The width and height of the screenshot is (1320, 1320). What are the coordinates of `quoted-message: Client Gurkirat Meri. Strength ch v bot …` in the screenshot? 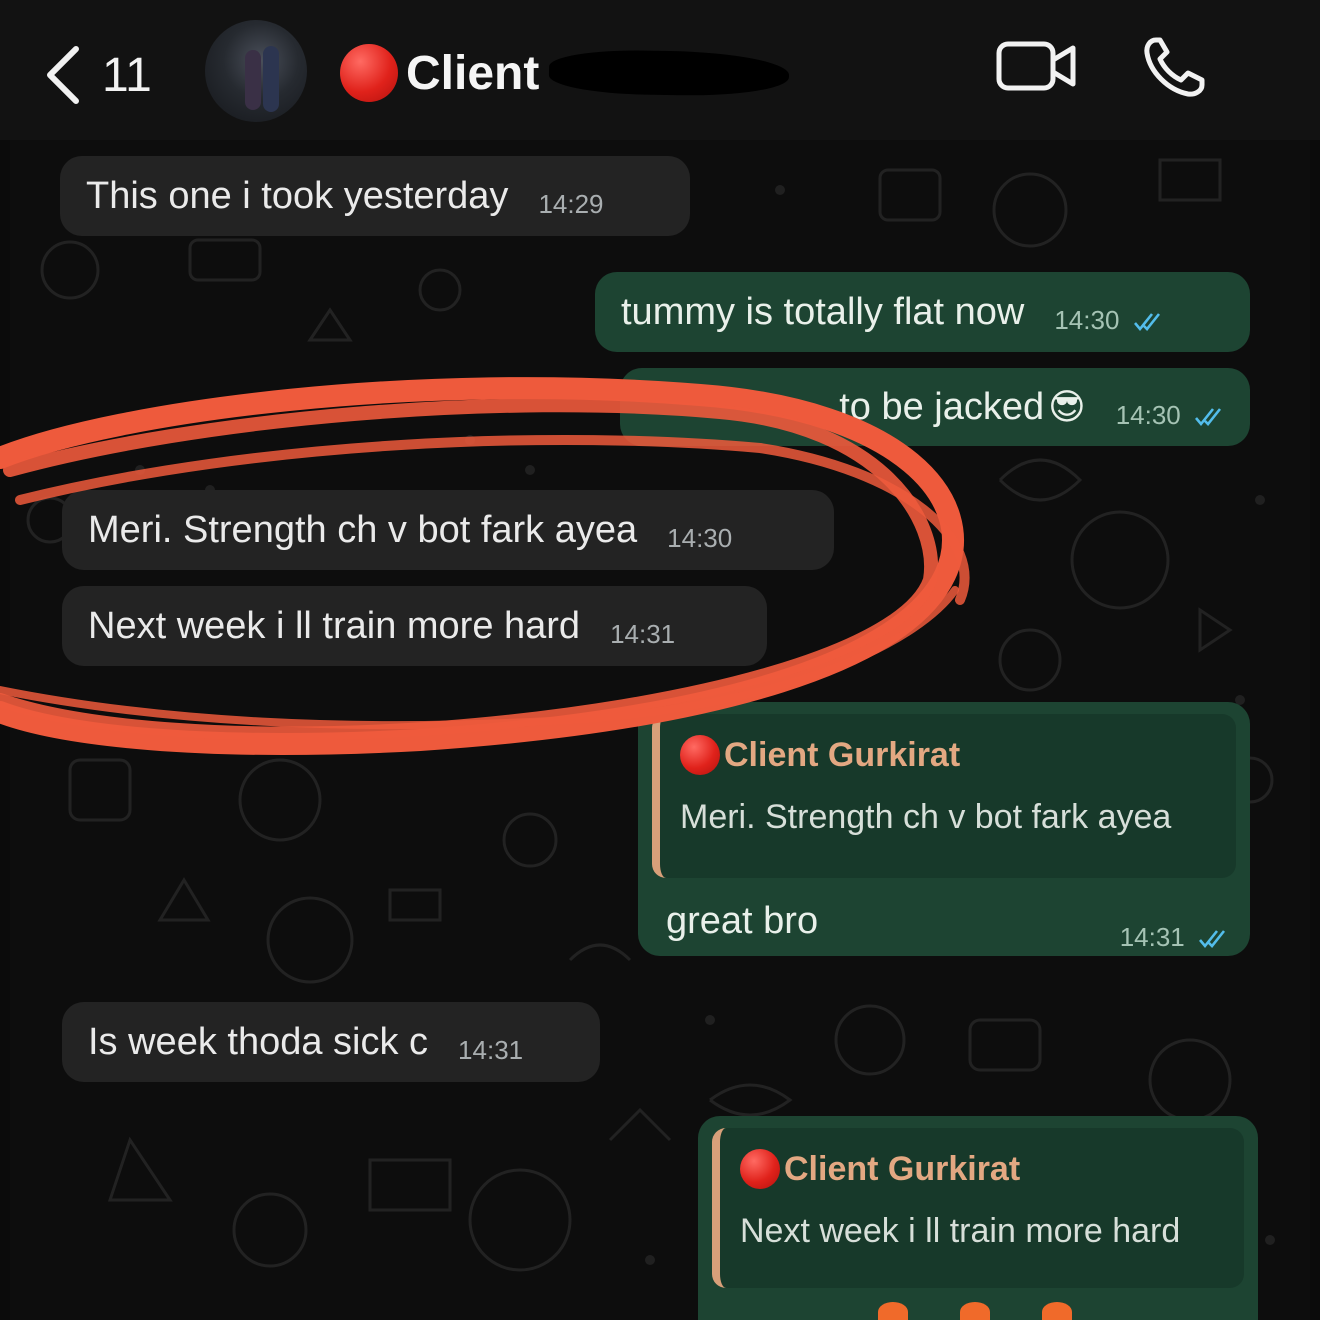 It's located at (944, 796).